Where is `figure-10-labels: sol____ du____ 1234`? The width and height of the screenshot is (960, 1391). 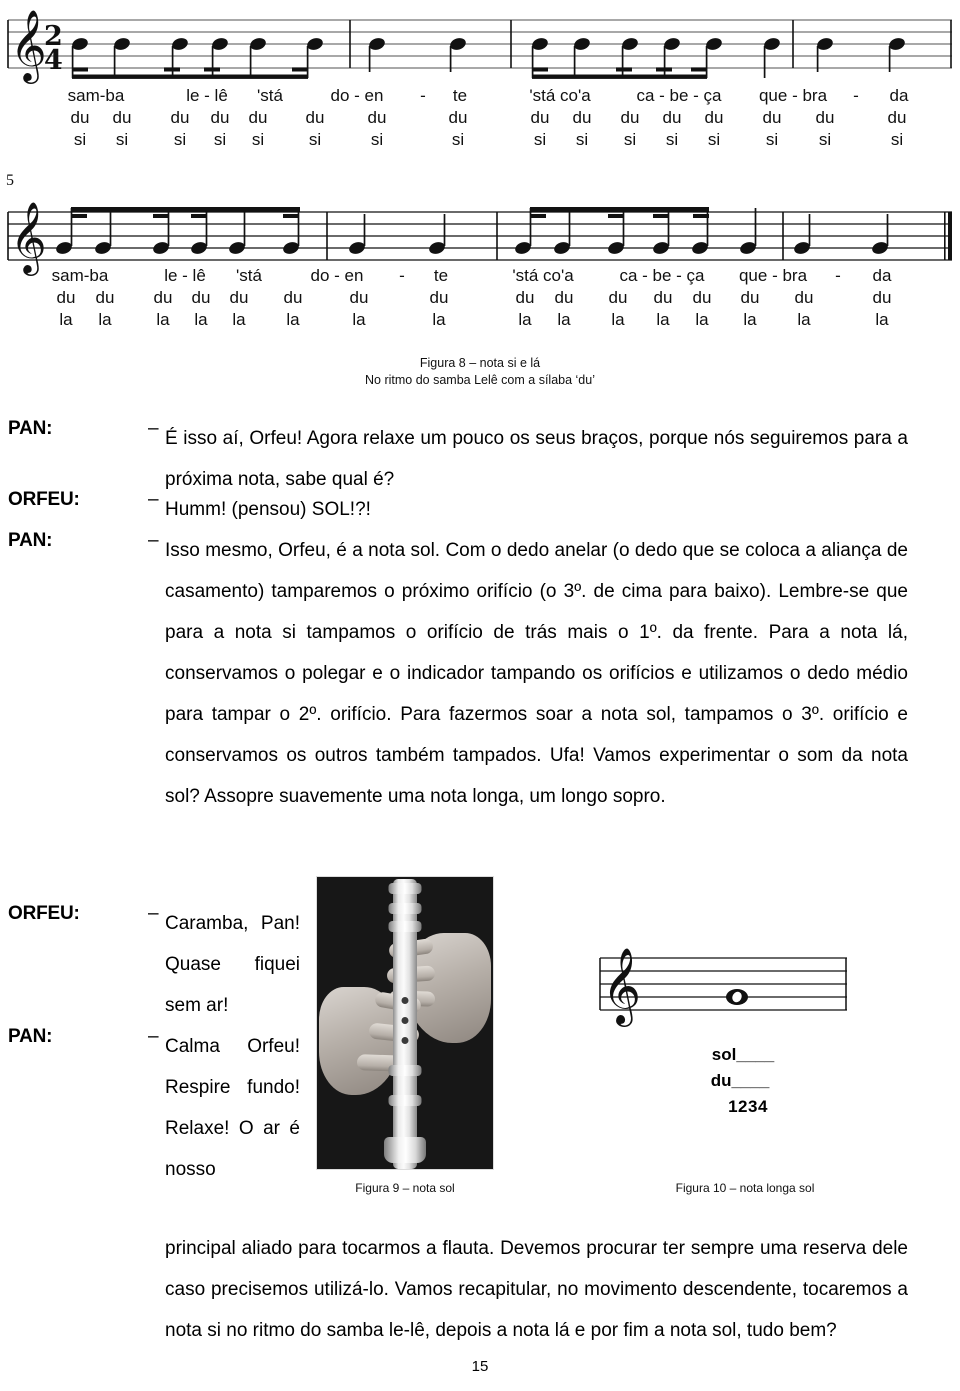 figure-10-labels: sol____ du____ 1234 is located at coordinates (740, 1081).